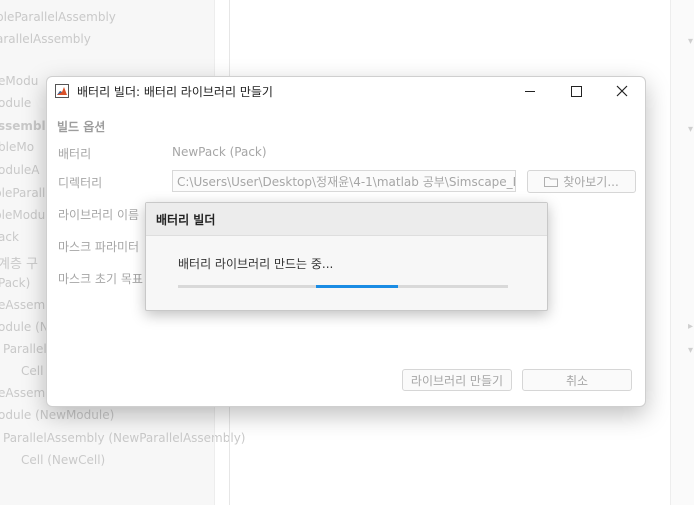 Image resolution: width=694 pixels, height=505 pixels. Describe the element at coordinates (75, 154) in the screenshot. I see `battery-label: 배터리` at that location.